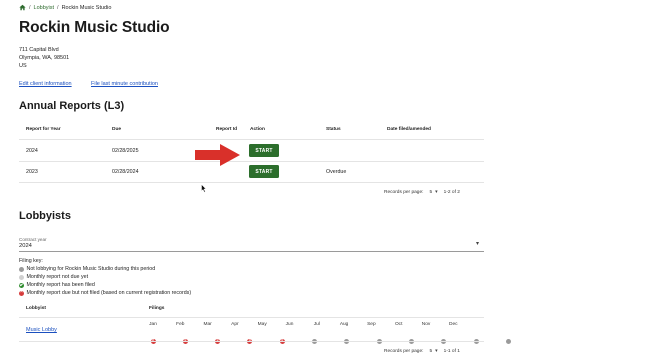  I want to click on address-line-1: 711 Capital Blvd, so click(39, 50).